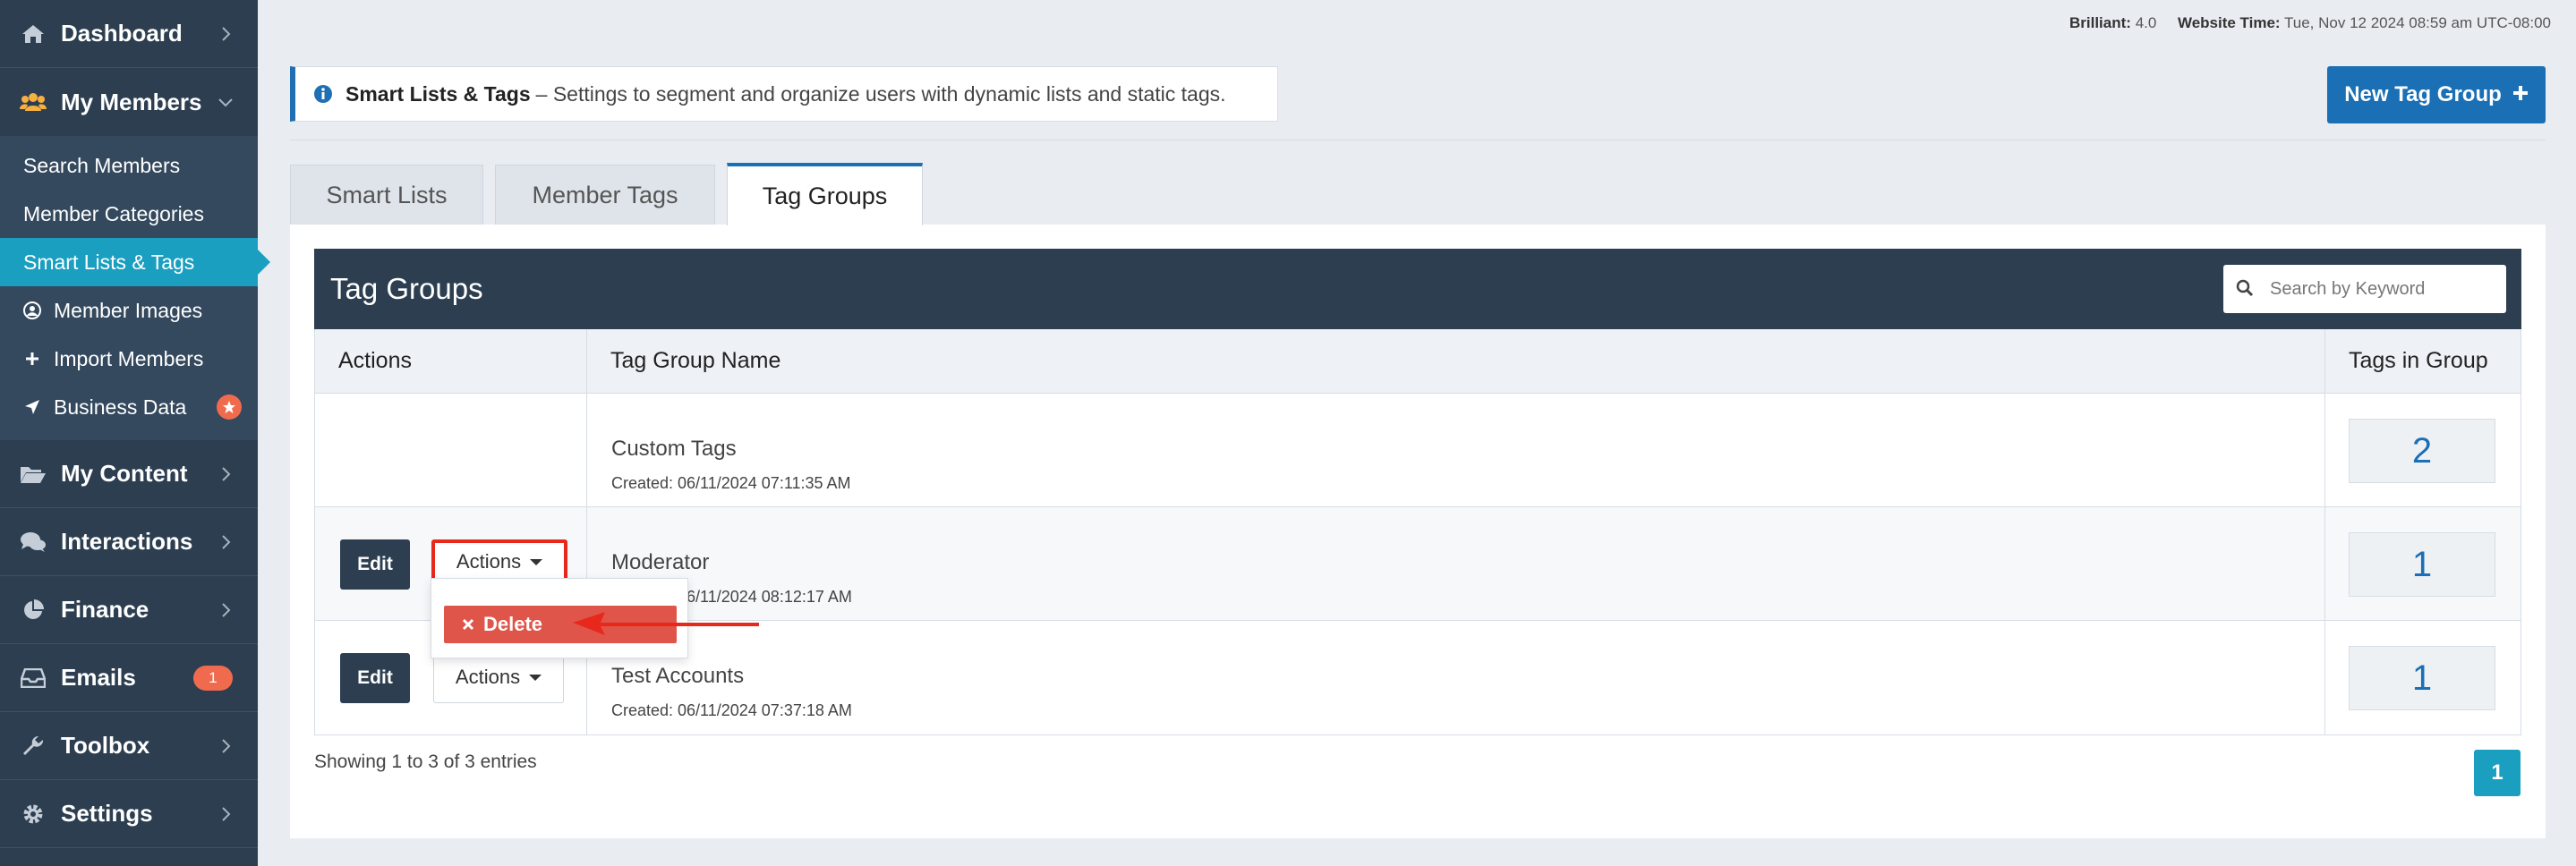 This screenshot has width=2576, height=866. What do you see at coordinates (731, 710) in the screenshot?
I see `tag-group-created: Created: 06/11/2024 07:37:18 AM` at bounding box center [731, 710].